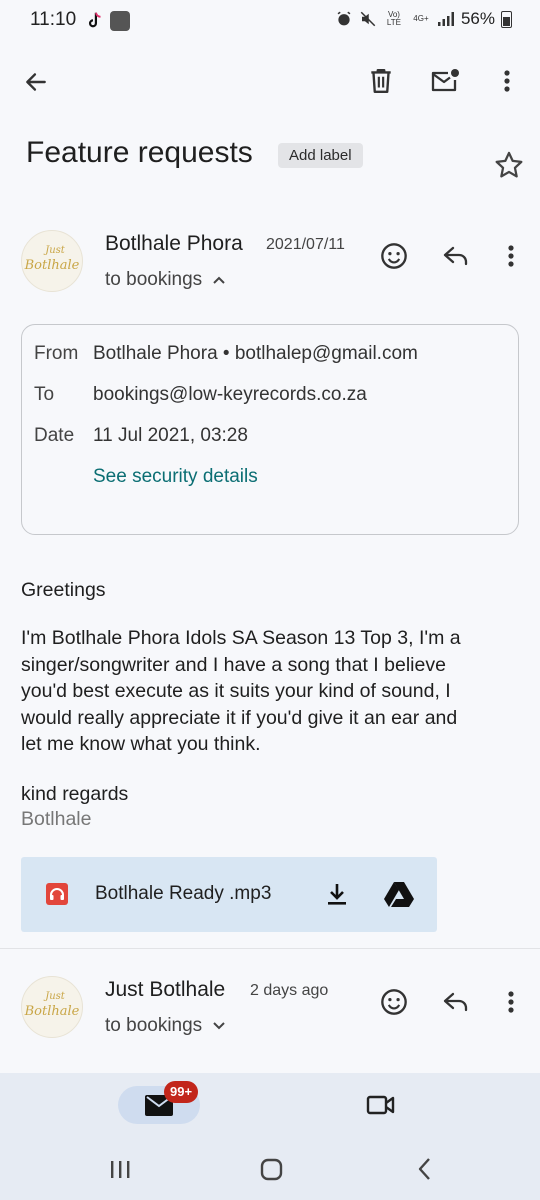 The image size is (540, 1200). What do you see at coordinates (120, 21) in the screenshot?
I see `app-notification-icon` at bounding box center [120, 21].